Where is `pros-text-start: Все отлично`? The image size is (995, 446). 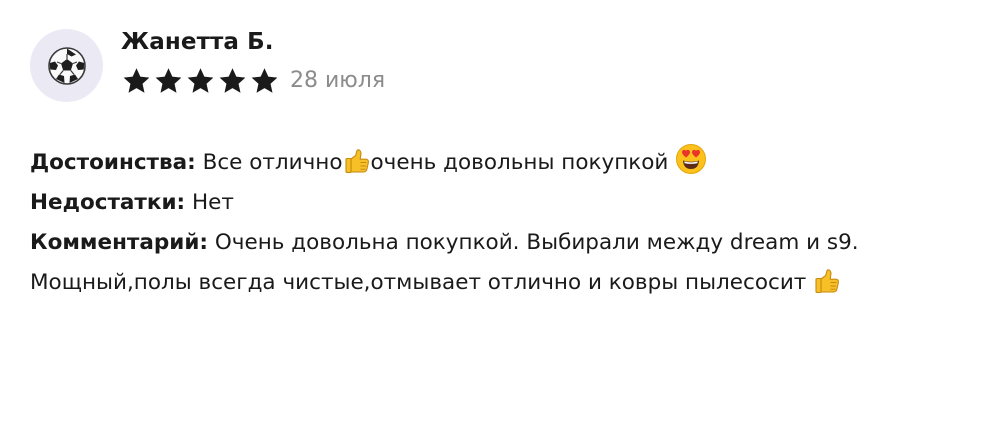 pros-text-start: Все отлично is located at coordinates (269, 162).